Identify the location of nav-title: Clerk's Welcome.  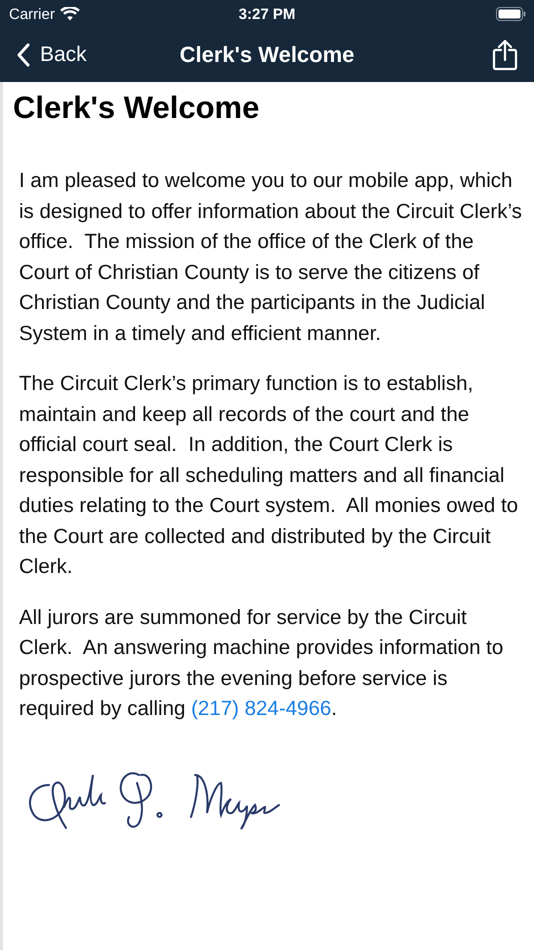
(267, 55).